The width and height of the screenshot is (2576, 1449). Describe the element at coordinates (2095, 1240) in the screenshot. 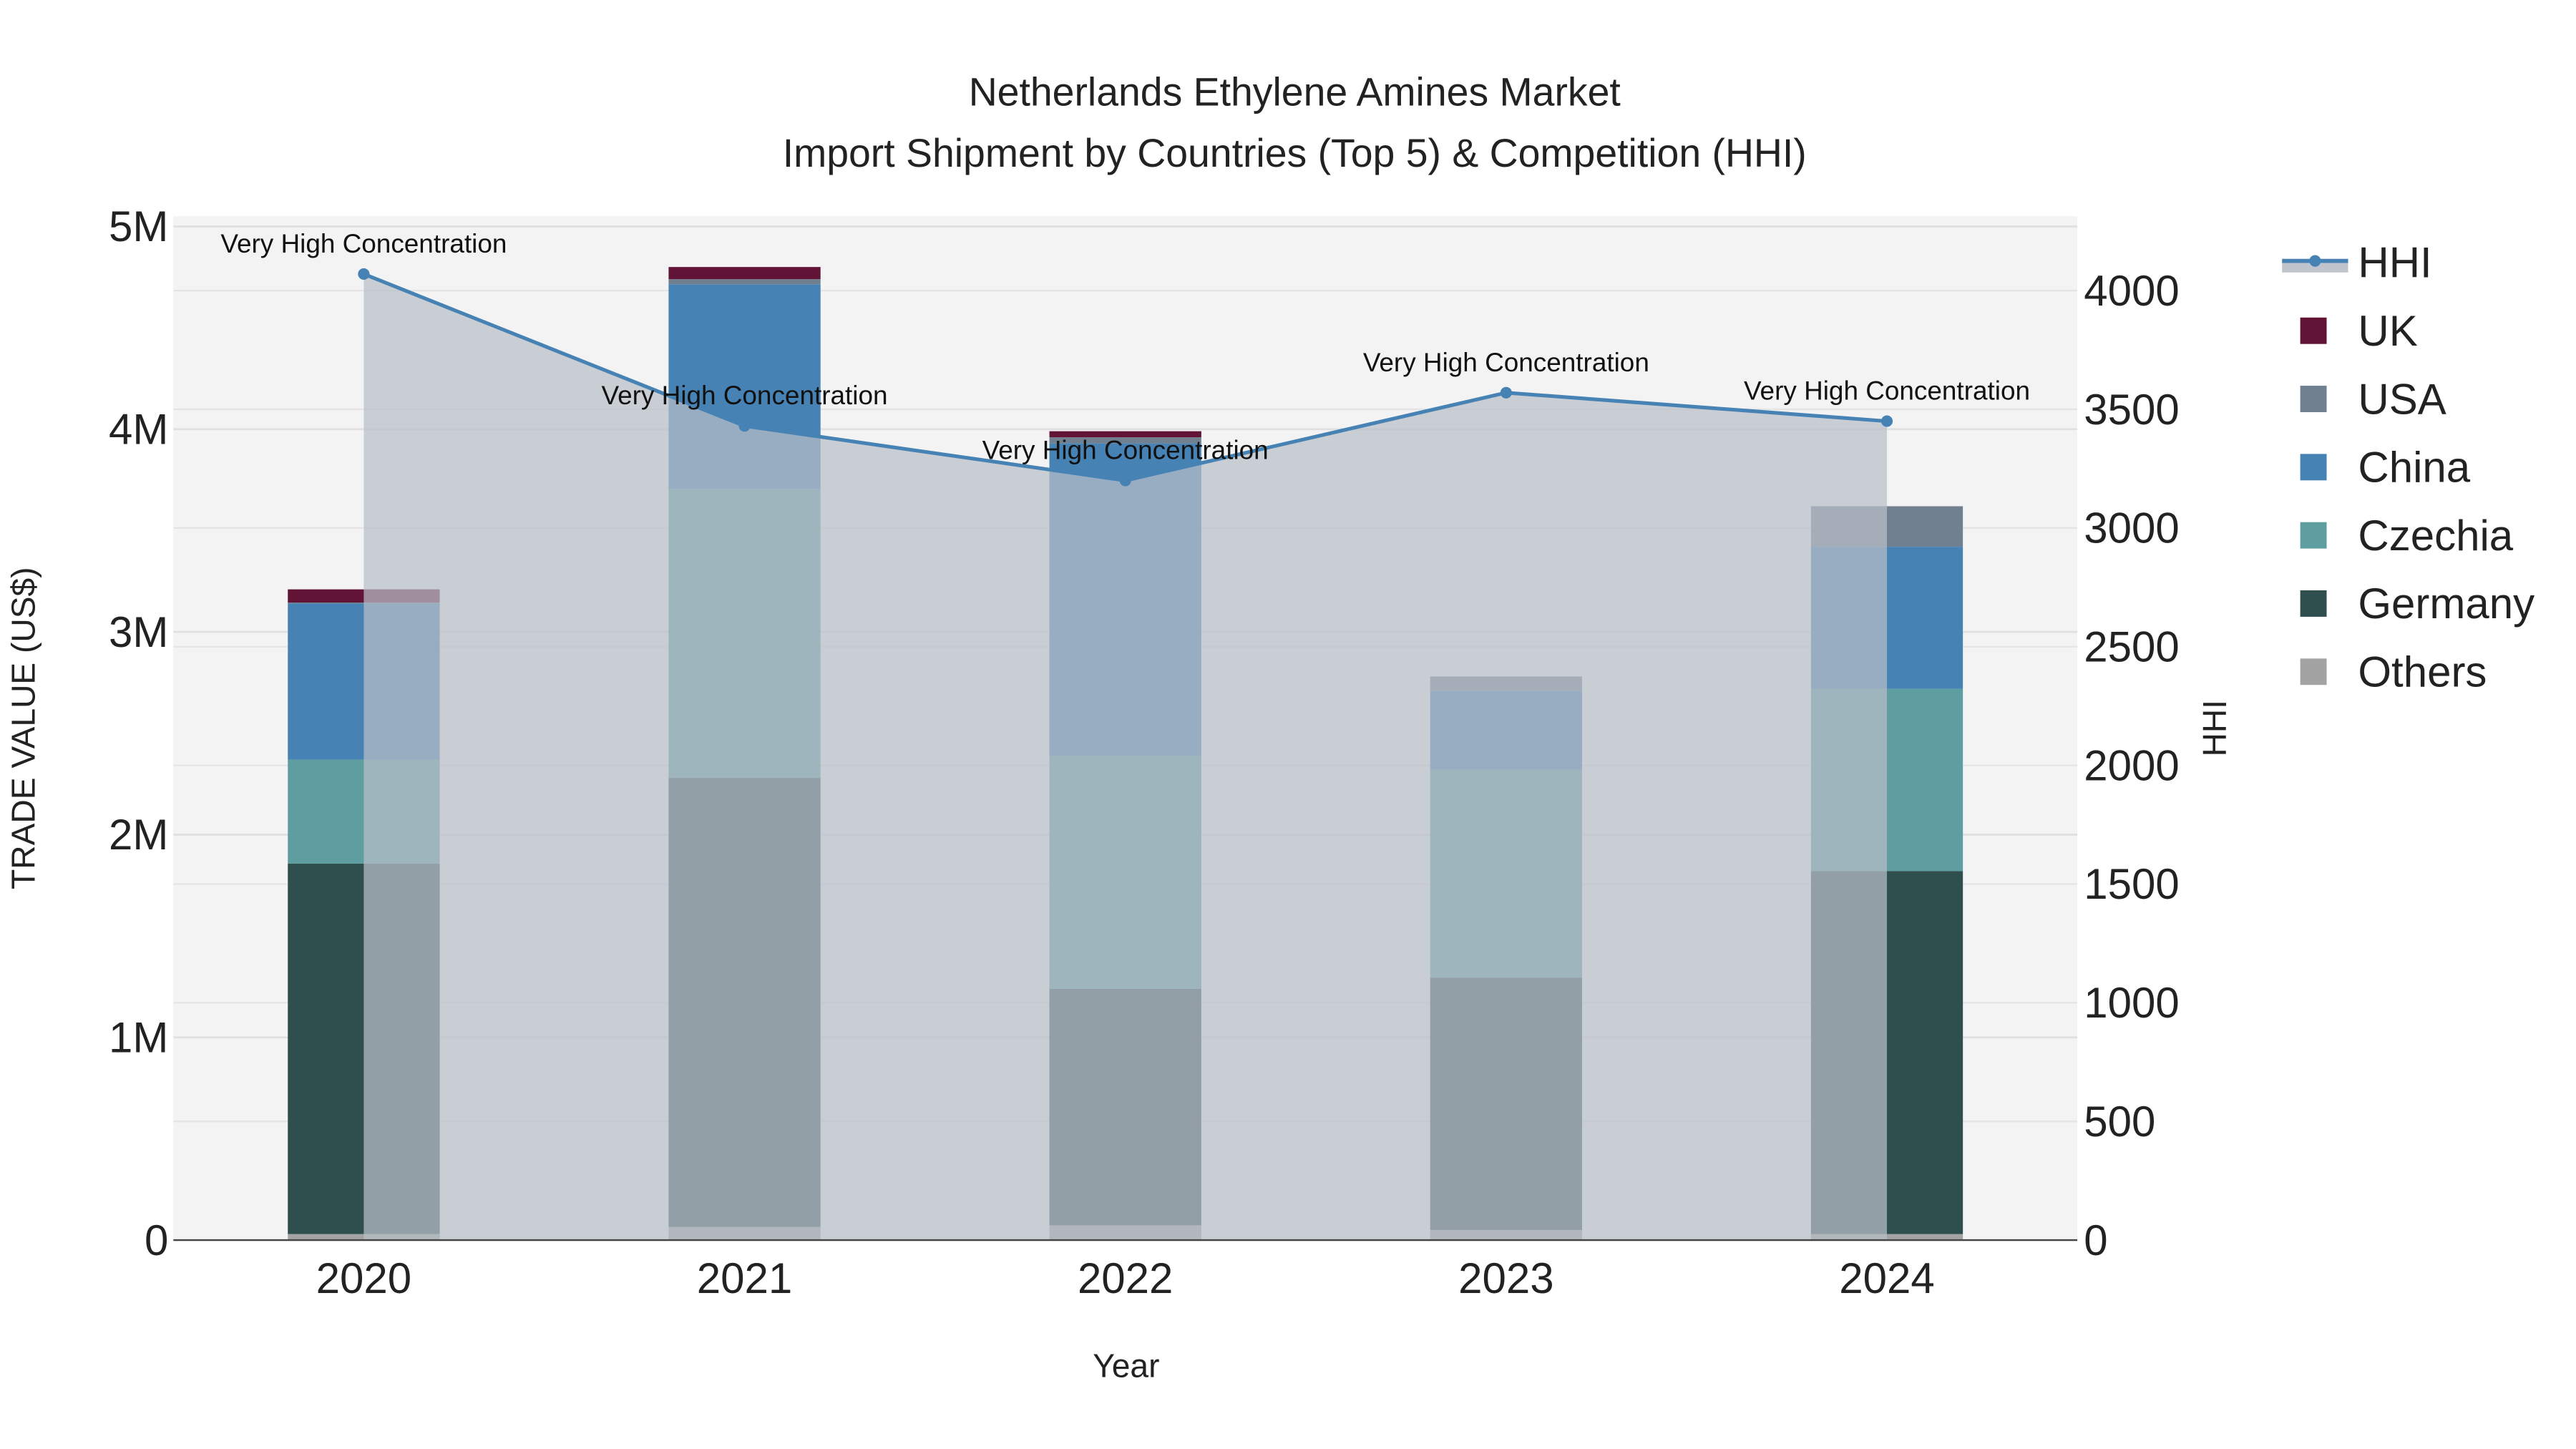

I see `y2-tick-label: 0` at that location.